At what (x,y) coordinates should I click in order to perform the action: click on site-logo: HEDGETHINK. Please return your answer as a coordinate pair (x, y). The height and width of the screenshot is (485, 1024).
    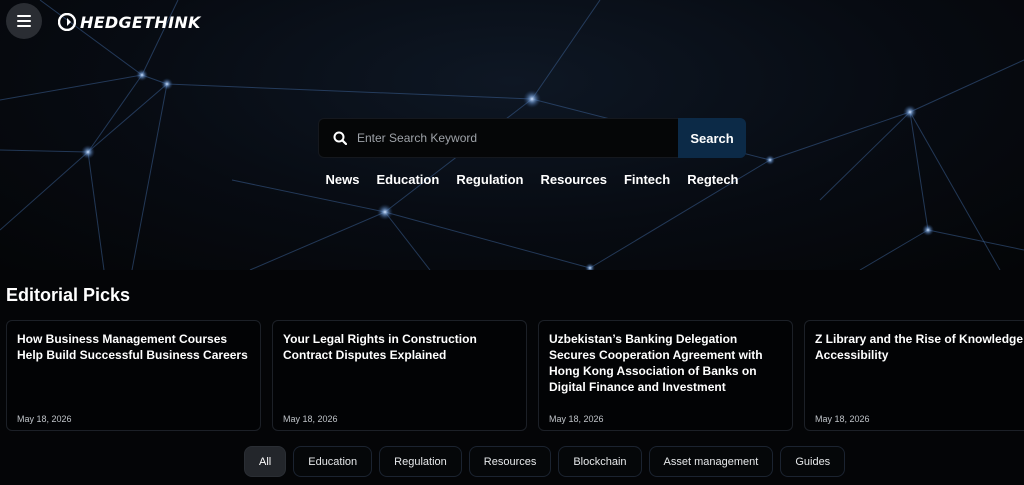
    Looking at the image, I should click on (129, 22).